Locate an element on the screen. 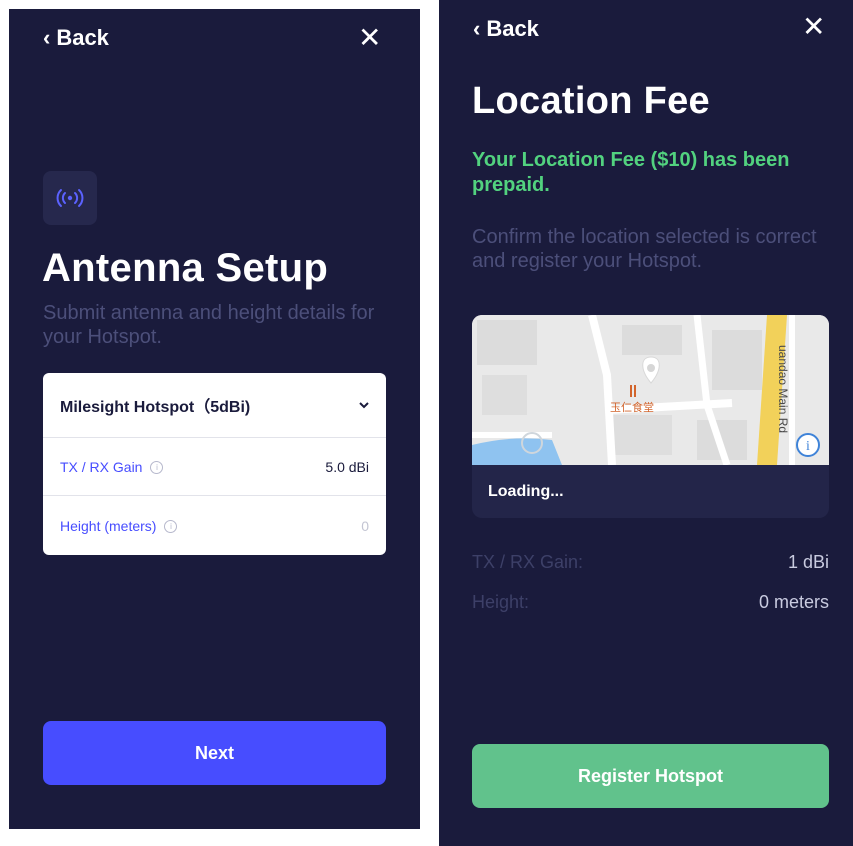  gain-value: 5.0 dBi is located at coordinates (347, 467).